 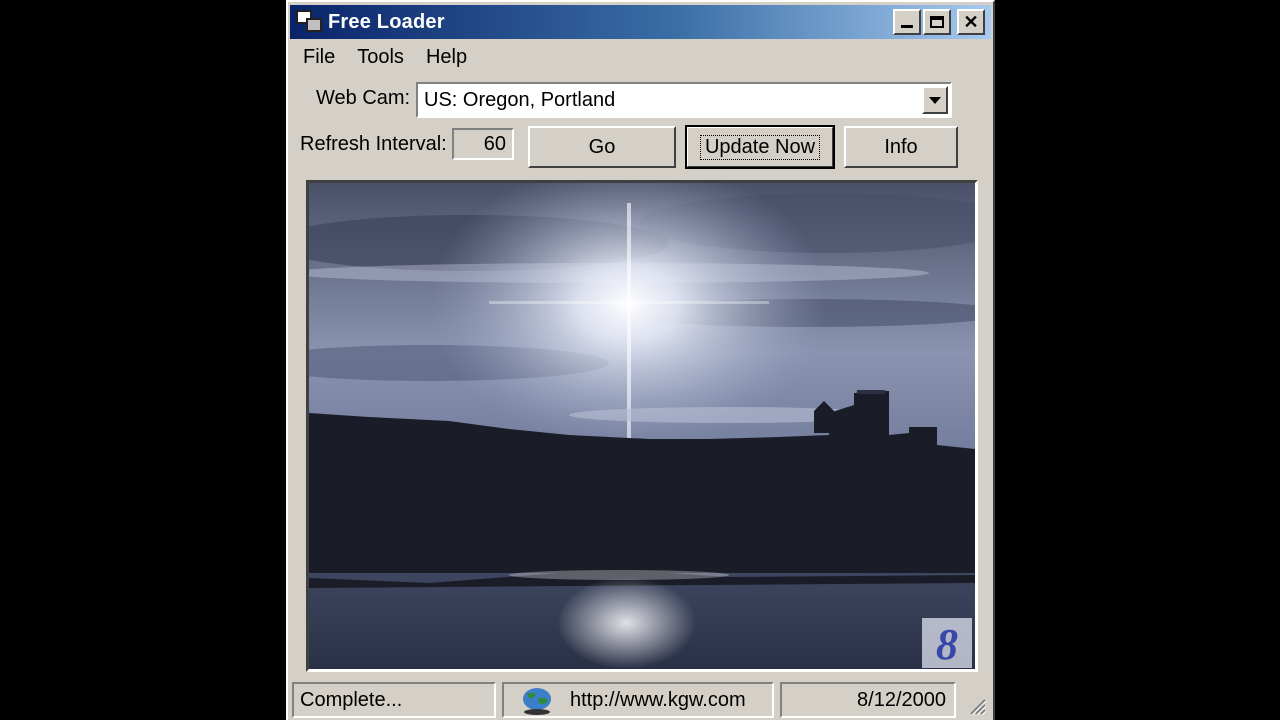 I want to click on status-date: 8/12/2000, so click(x=901, y=700).